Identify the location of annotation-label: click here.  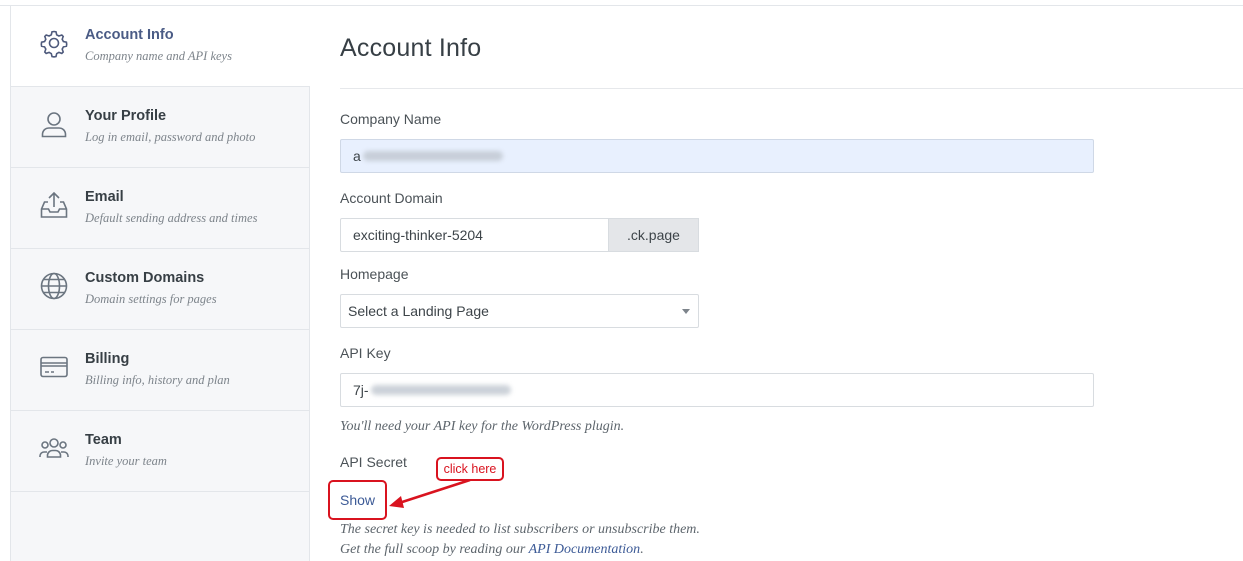
(470, 469).